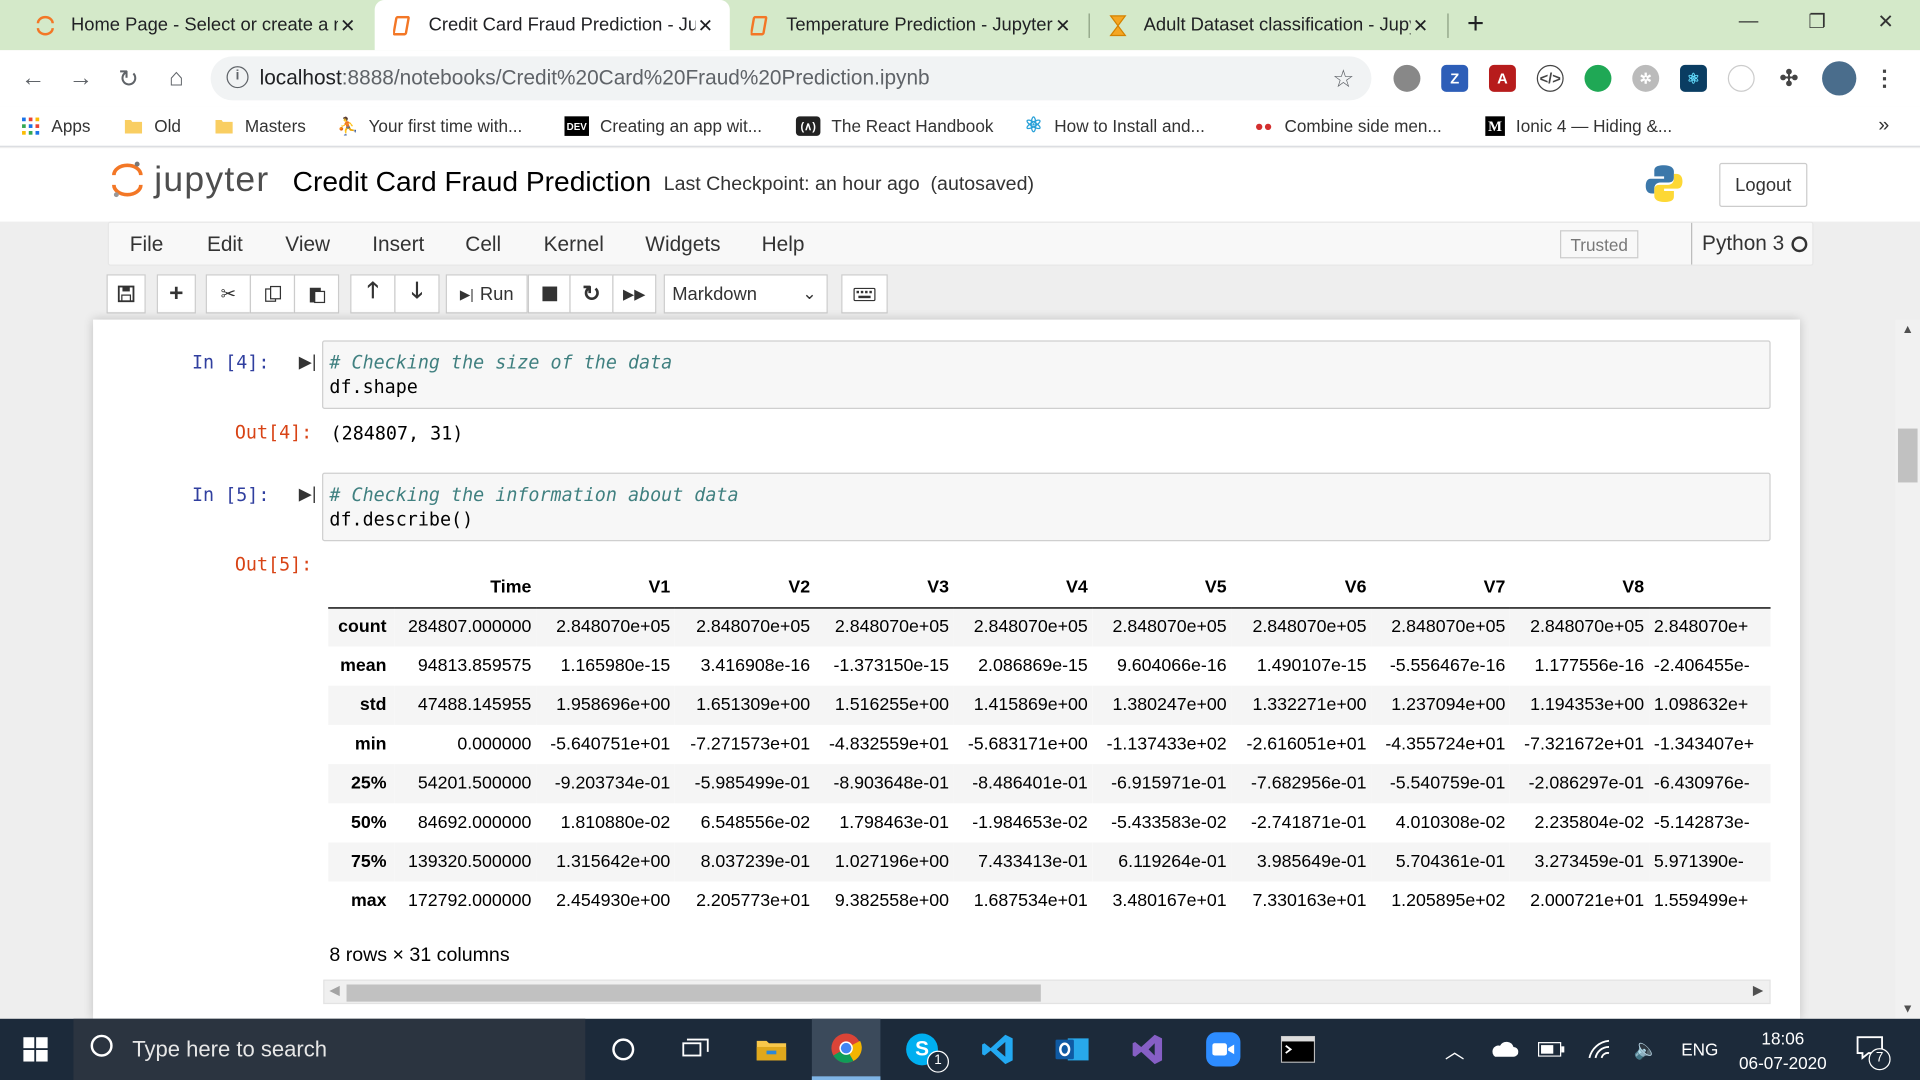  Describe the element at coordinates (167, 126) in the screenshot. I see `bookmark-label: Old` at that location.